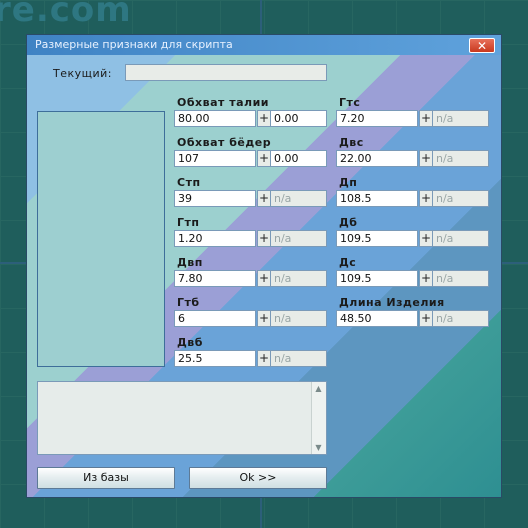  I want to click on label-gtb: Гтб, so click(188, 302).